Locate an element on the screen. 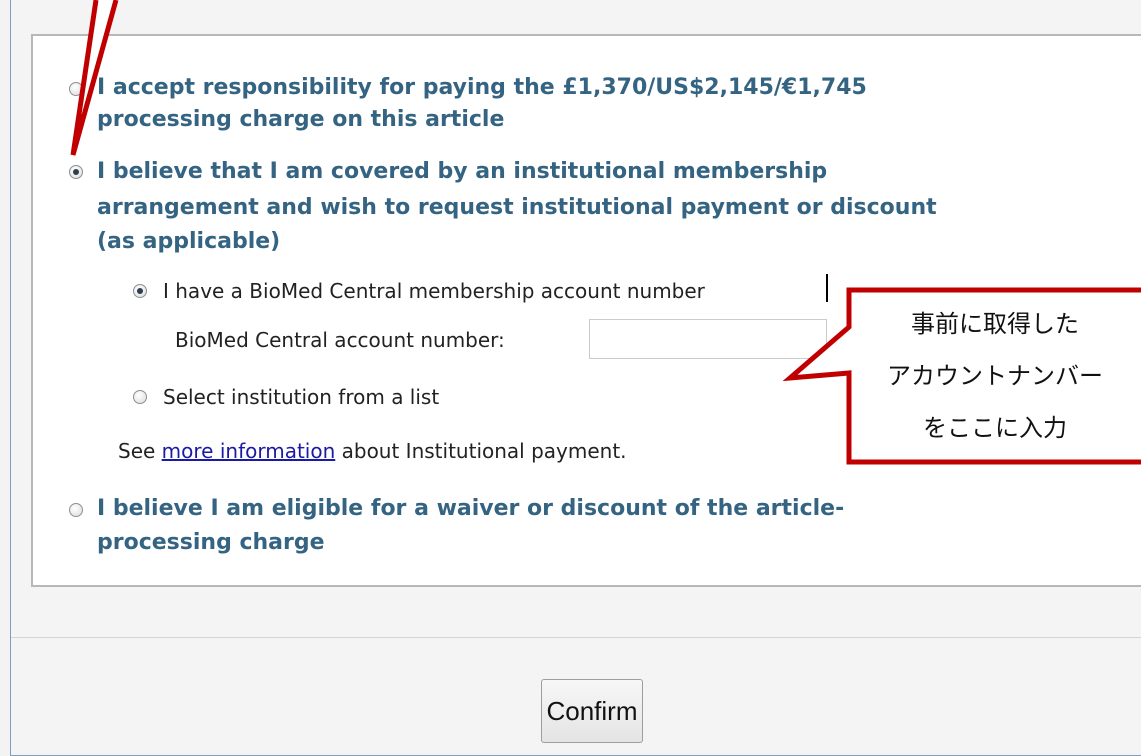  text-caret is located at coordinates (827, 288).